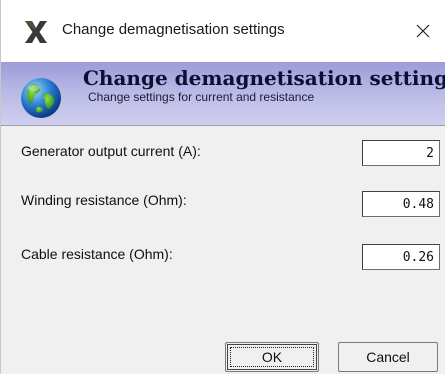  Describe the element at coordinates (36, 32) in the screenshot. I see `x-logo-icon` at that location.